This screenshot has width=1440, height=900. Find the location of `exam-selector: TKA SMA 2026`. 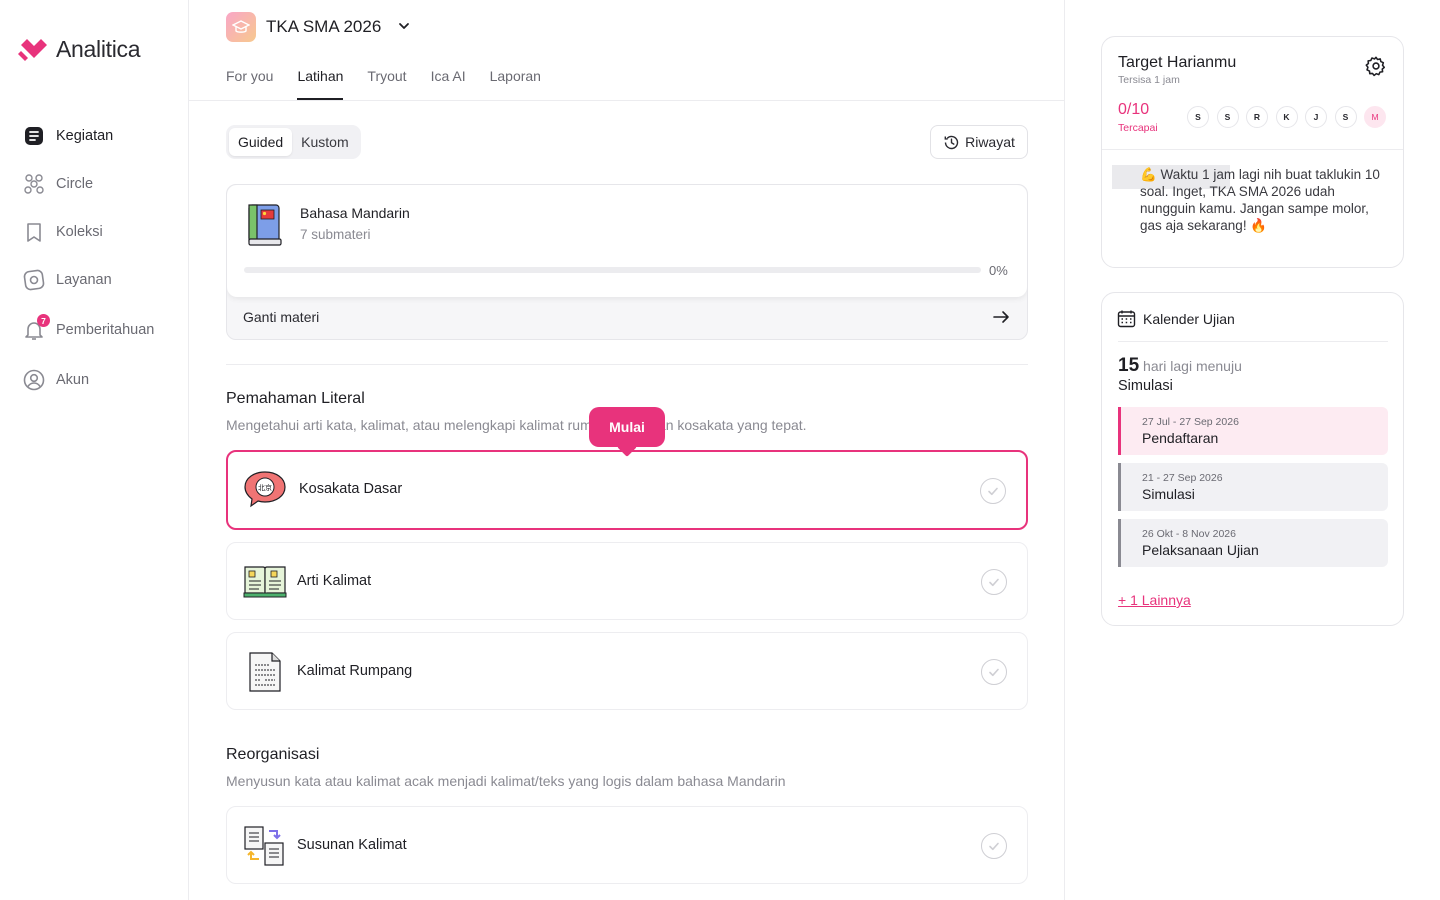

exam-selector: TKA SMA 2026 is located at coordinates (318, 27).